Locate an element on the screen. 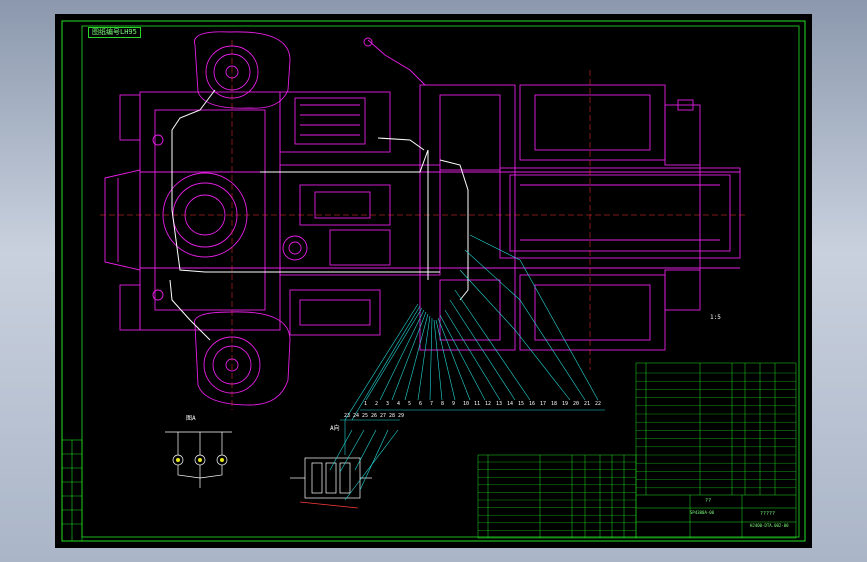 The image size is (867, 562). balloon-4: 4 is located at coordinates (399, 404).